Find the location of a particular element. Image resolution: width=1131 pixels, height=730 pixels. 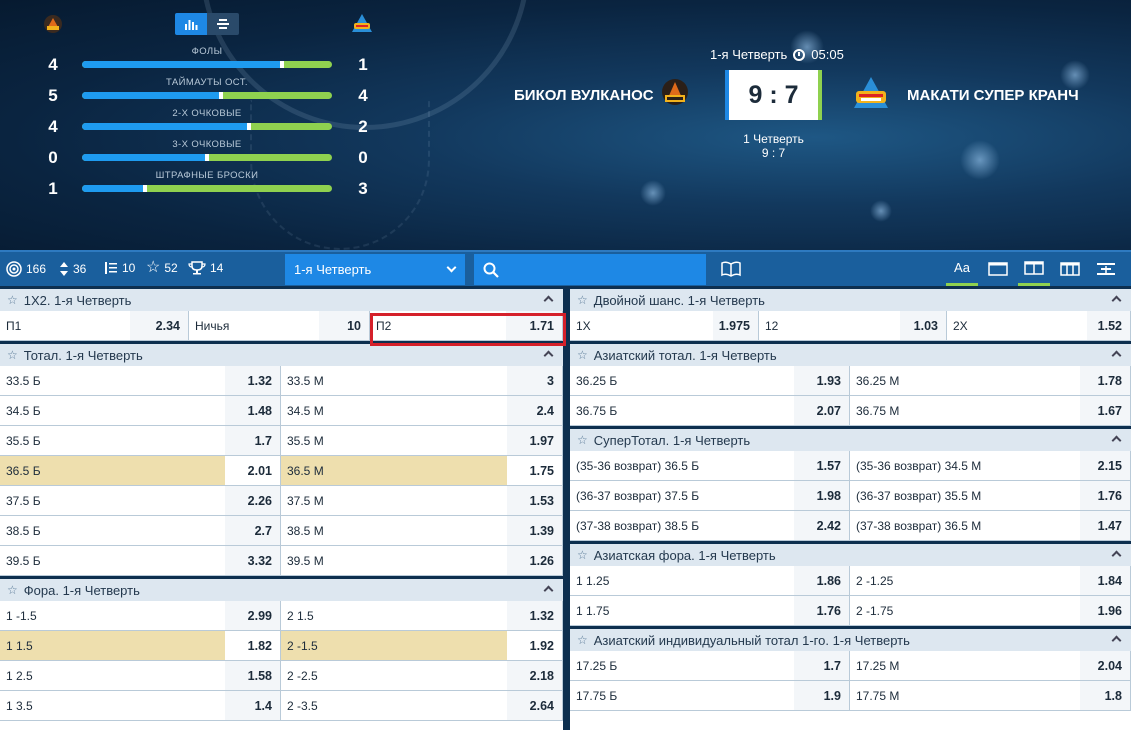

layout-three-columns-button is located at coordinates (1070, 269).